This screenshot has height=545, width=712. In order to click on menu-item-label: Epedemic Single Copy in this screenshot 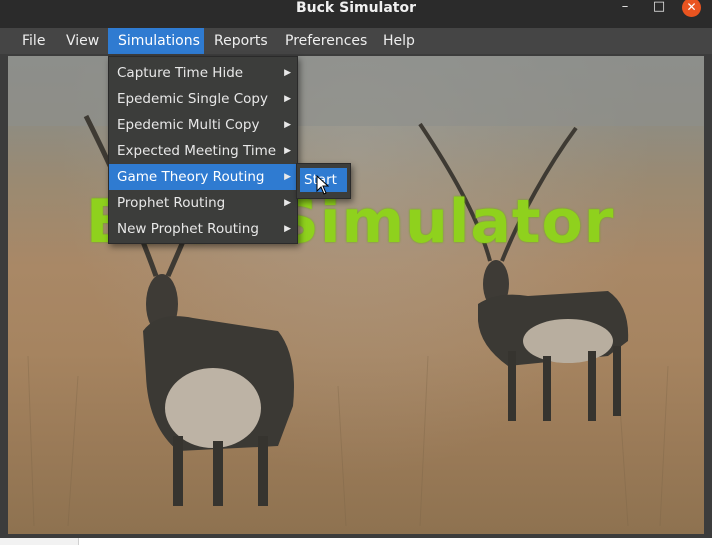, I will do `click(192, 99)`.